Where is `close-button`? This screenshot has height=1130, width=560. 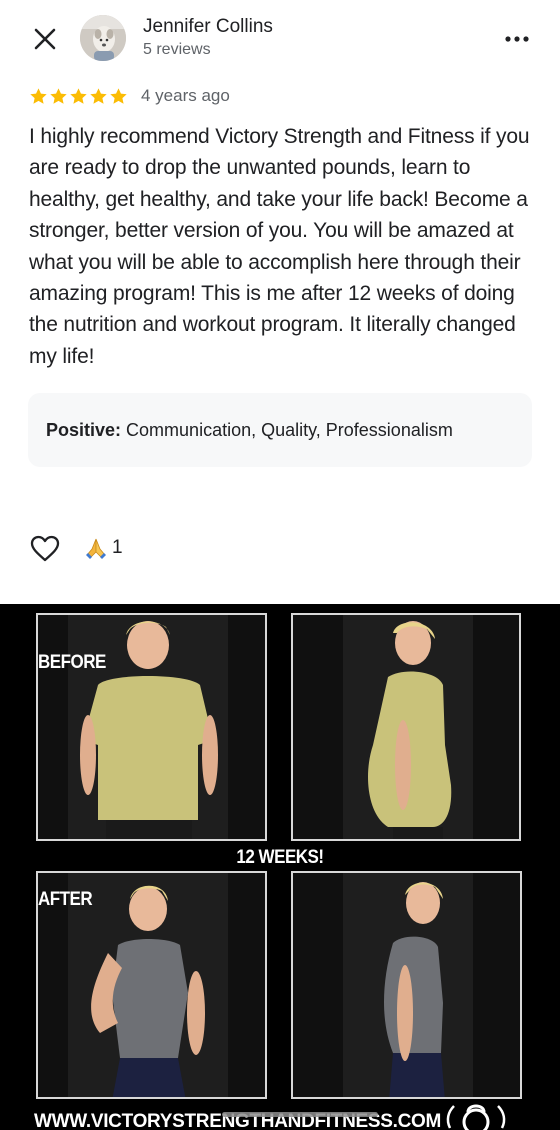 close-button is located at coordinates (45, 39).